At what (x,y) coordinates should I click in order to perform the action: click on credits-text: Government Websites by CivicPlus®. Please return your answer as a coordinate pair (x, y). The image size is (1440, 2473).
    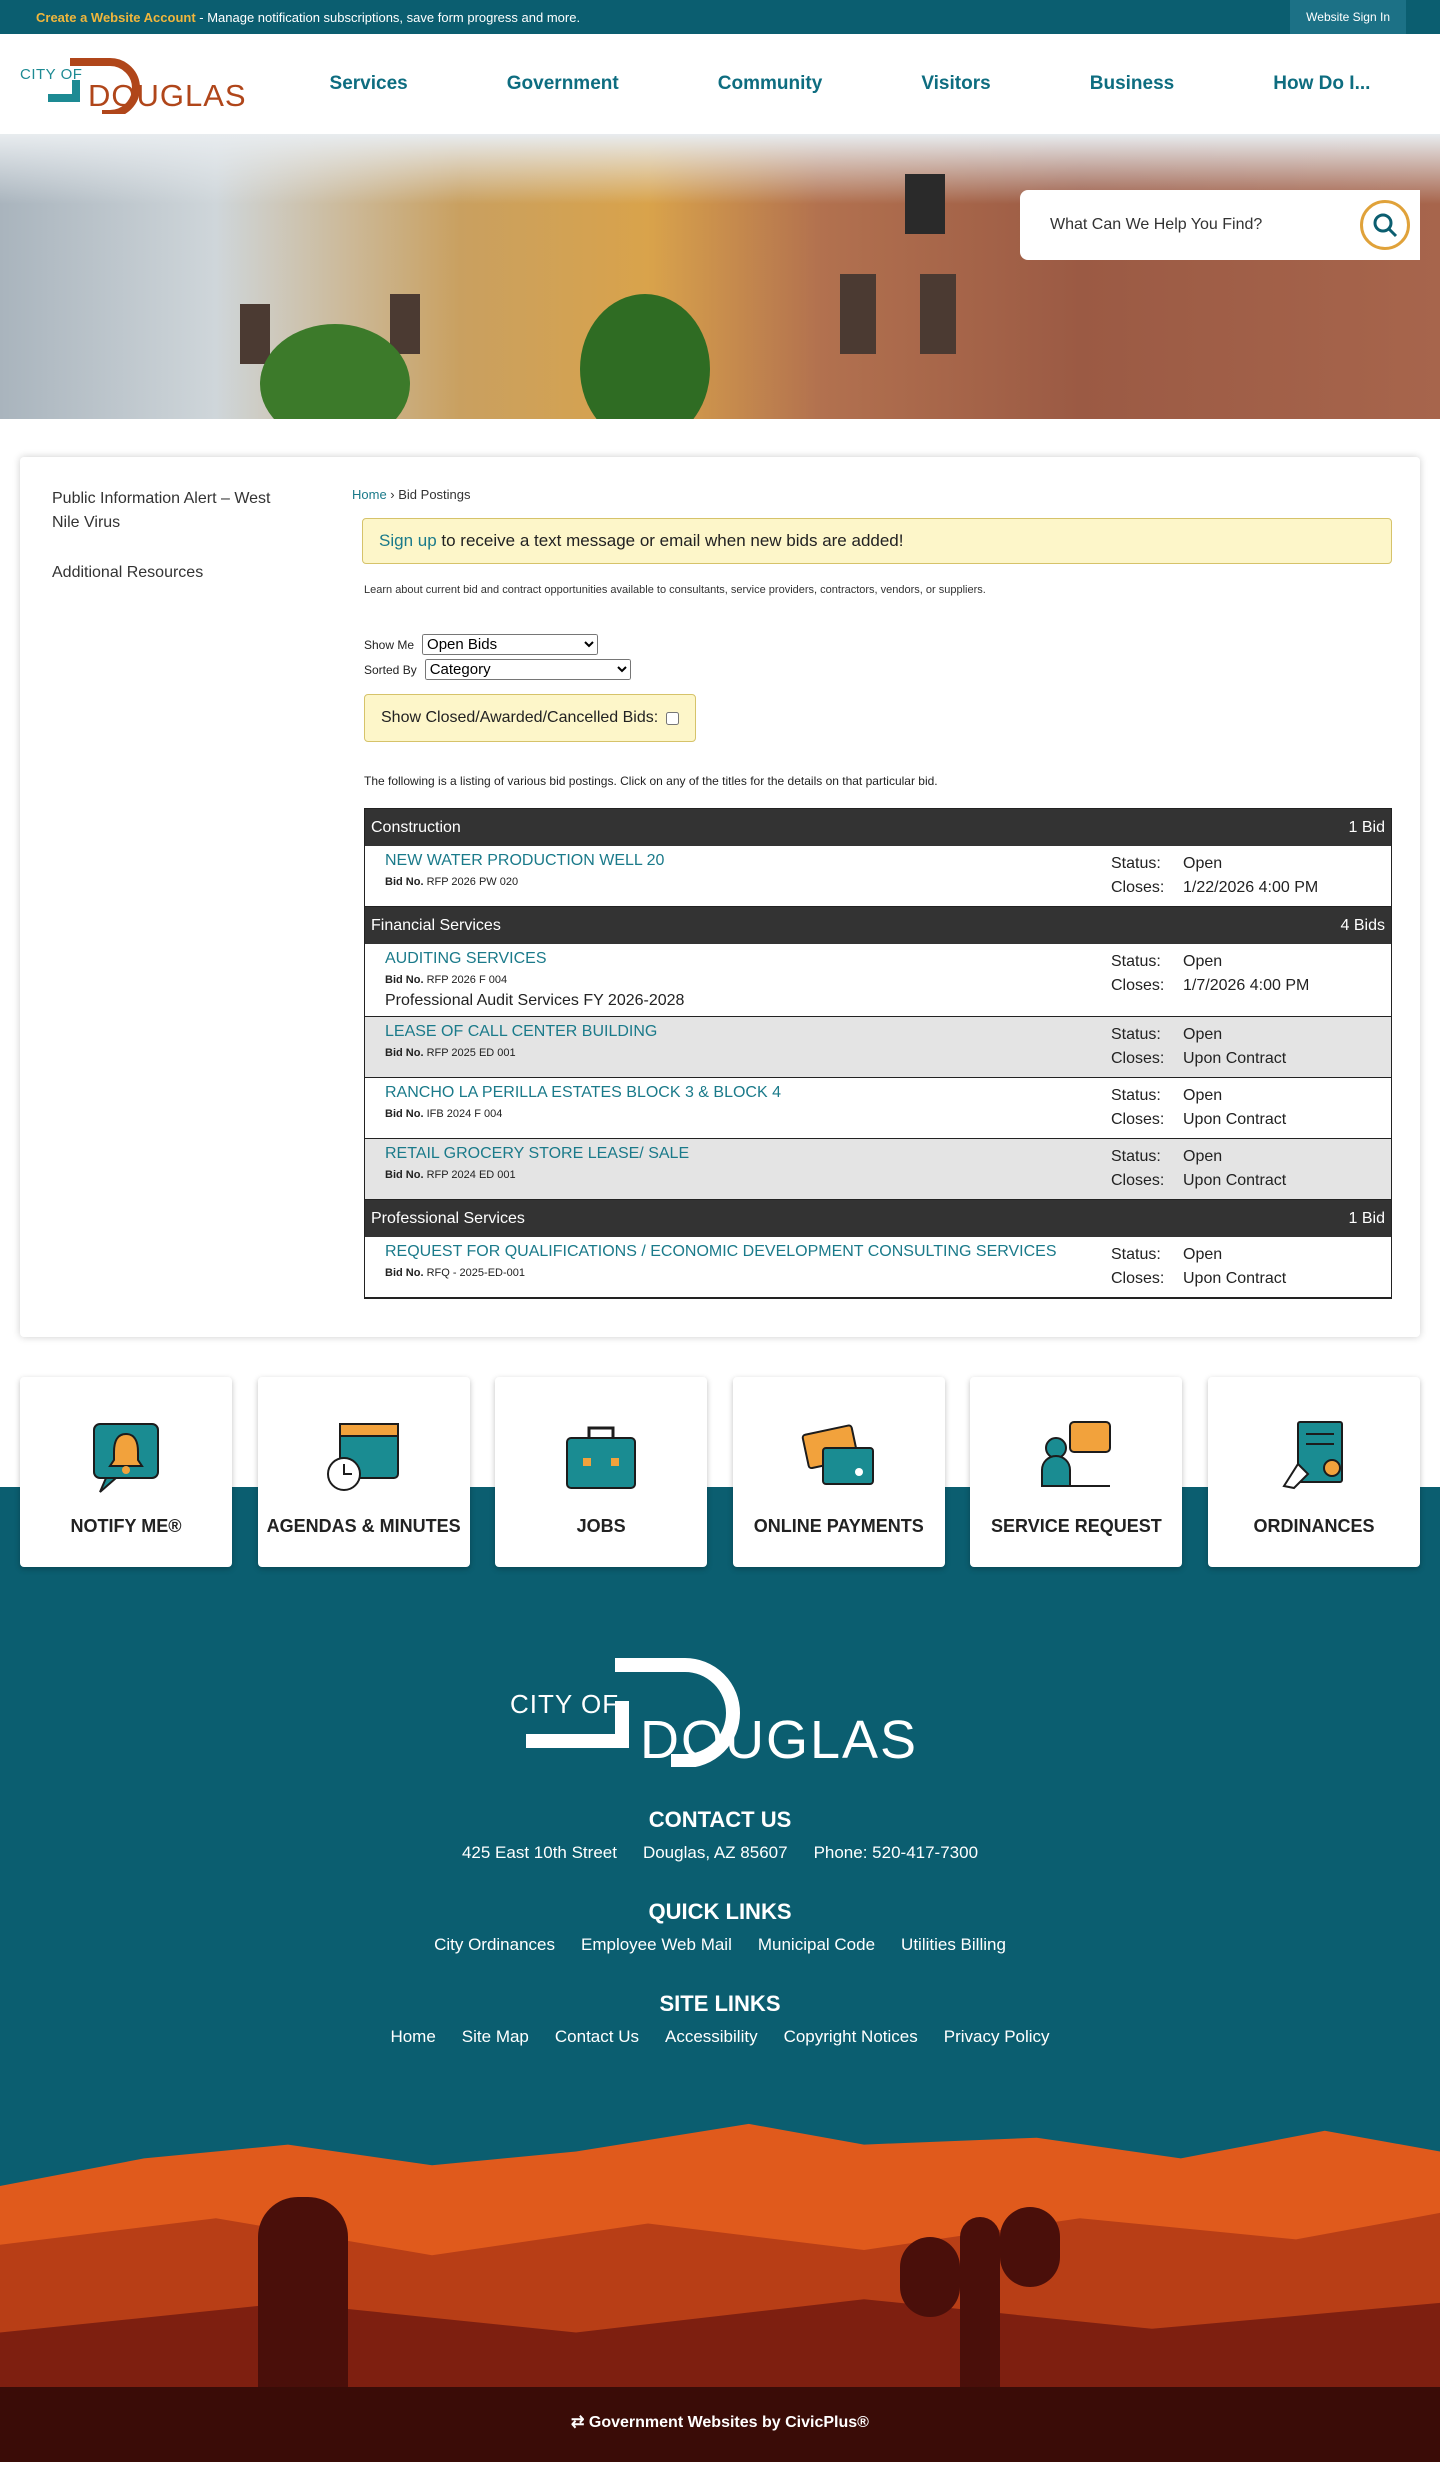
    Looking at the image, I should click on (728, 2422).